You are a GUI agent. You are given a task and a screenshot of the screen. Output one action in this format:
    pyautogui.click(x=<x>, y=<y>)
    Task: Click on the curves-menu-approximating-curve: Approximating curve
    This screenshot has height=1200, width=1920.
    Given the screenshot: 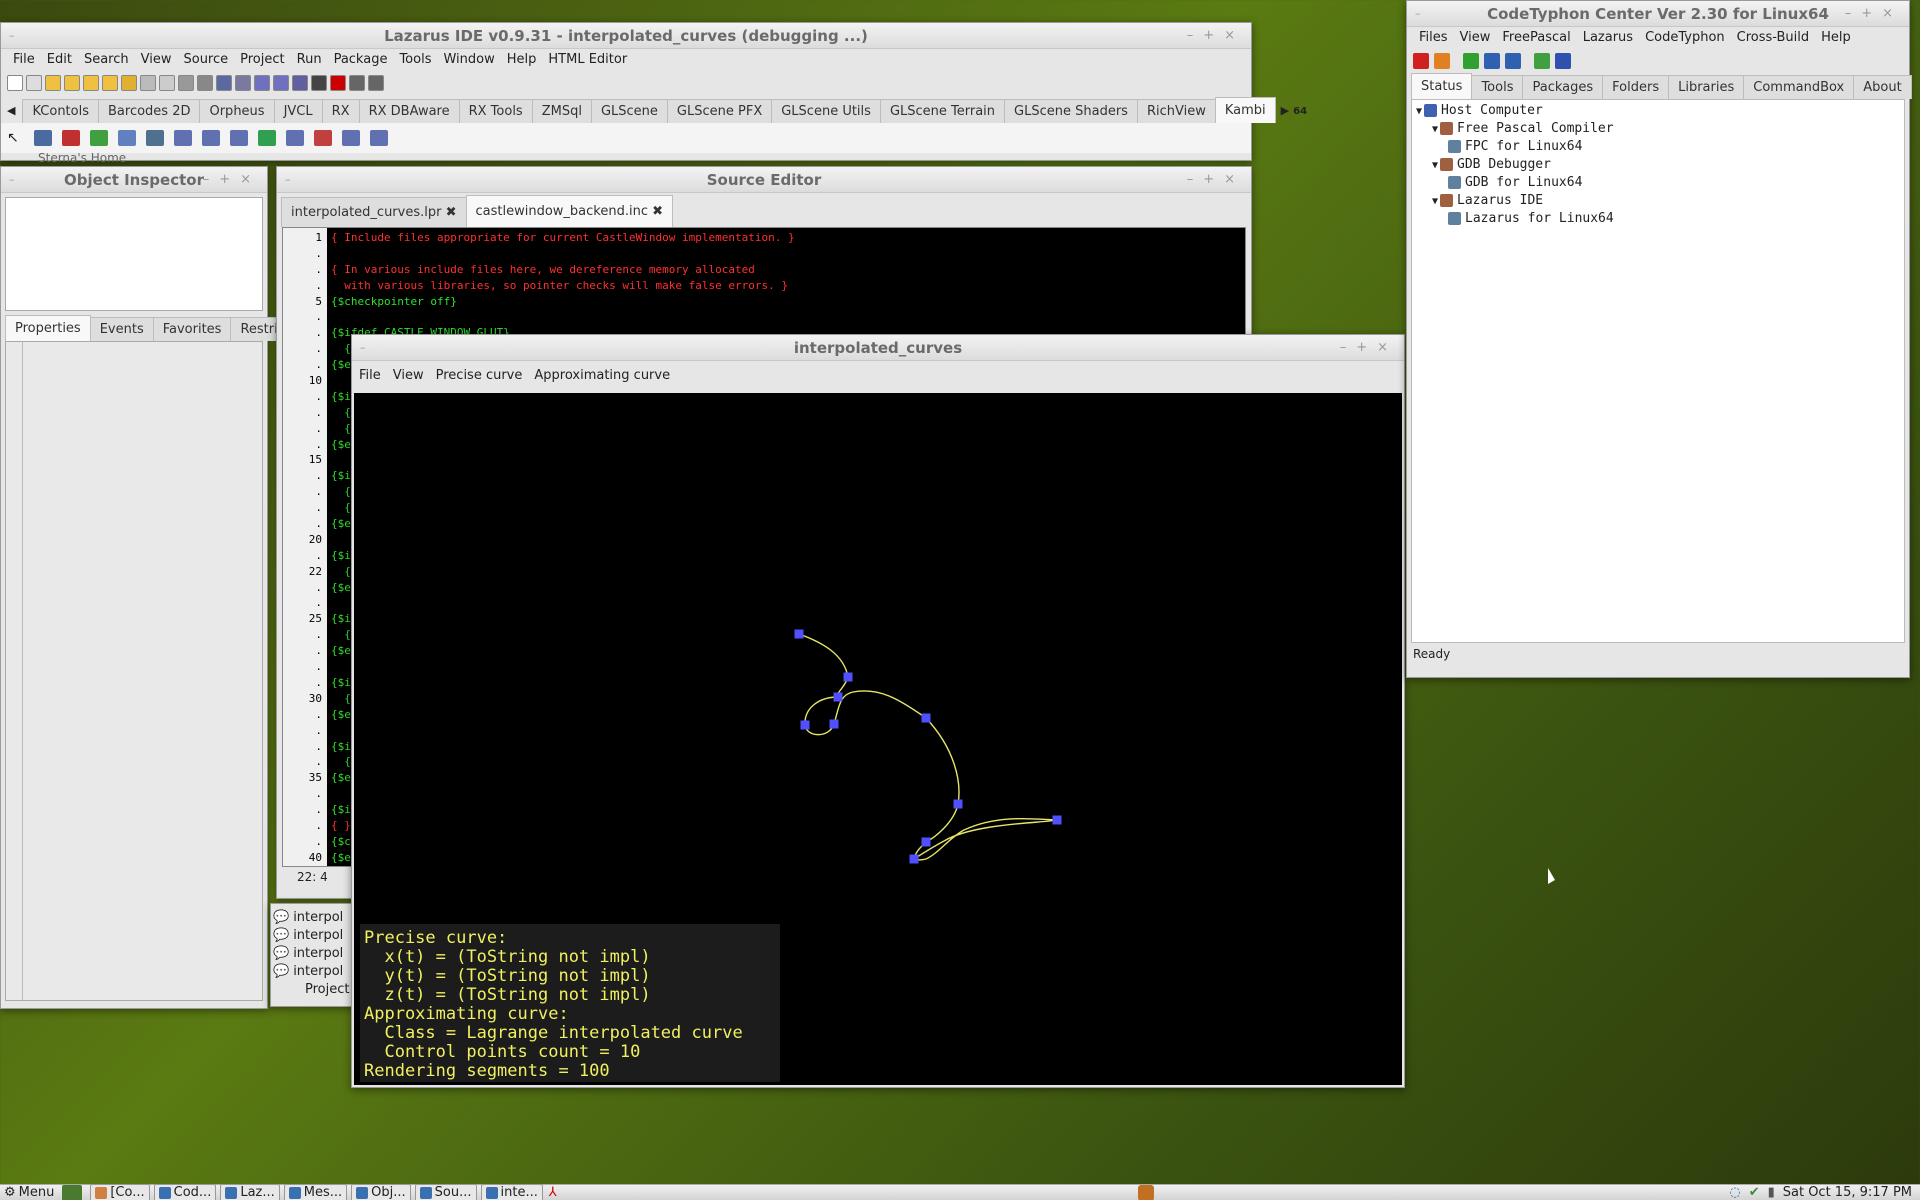 What is the action you would take?
    pyautogui.click(x=602, y=376)
    